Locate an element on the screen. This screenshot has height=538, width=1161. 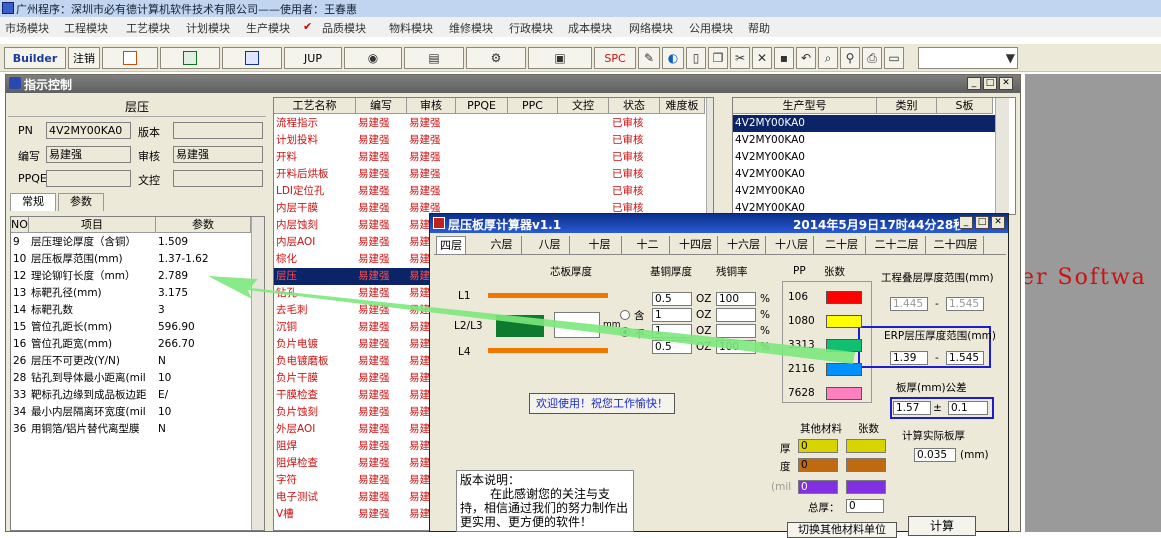
l2-copper-input: 1 is located at coordinates (672, 315).